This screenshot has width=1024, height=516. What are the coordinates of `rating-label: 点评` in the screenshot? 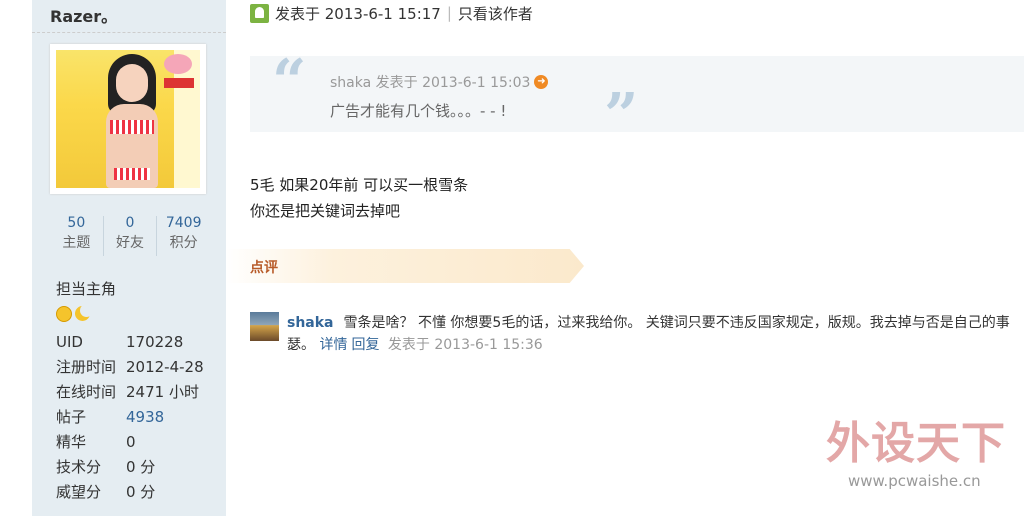 It's located at (264, 268).